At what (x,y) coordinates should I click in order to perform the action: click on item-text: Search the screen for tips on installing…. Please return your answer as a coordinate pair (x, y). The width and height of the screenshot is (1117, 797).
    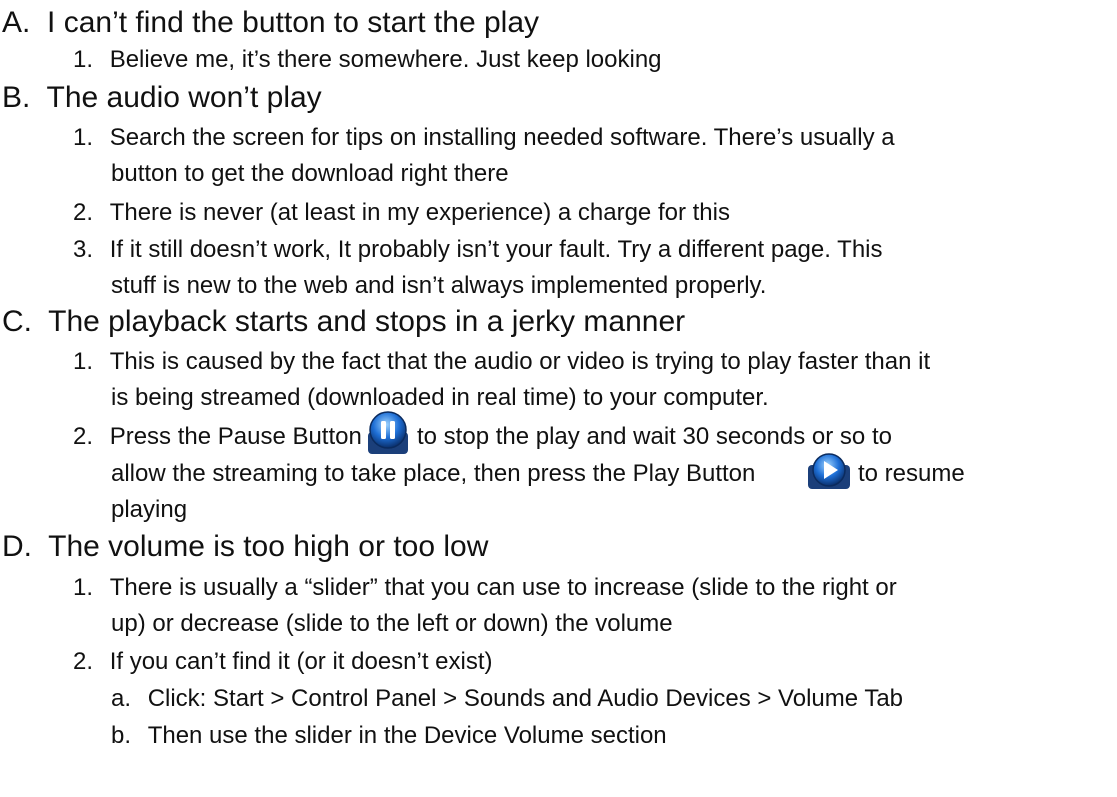
    Looking at the image, I should click on (502, 137).